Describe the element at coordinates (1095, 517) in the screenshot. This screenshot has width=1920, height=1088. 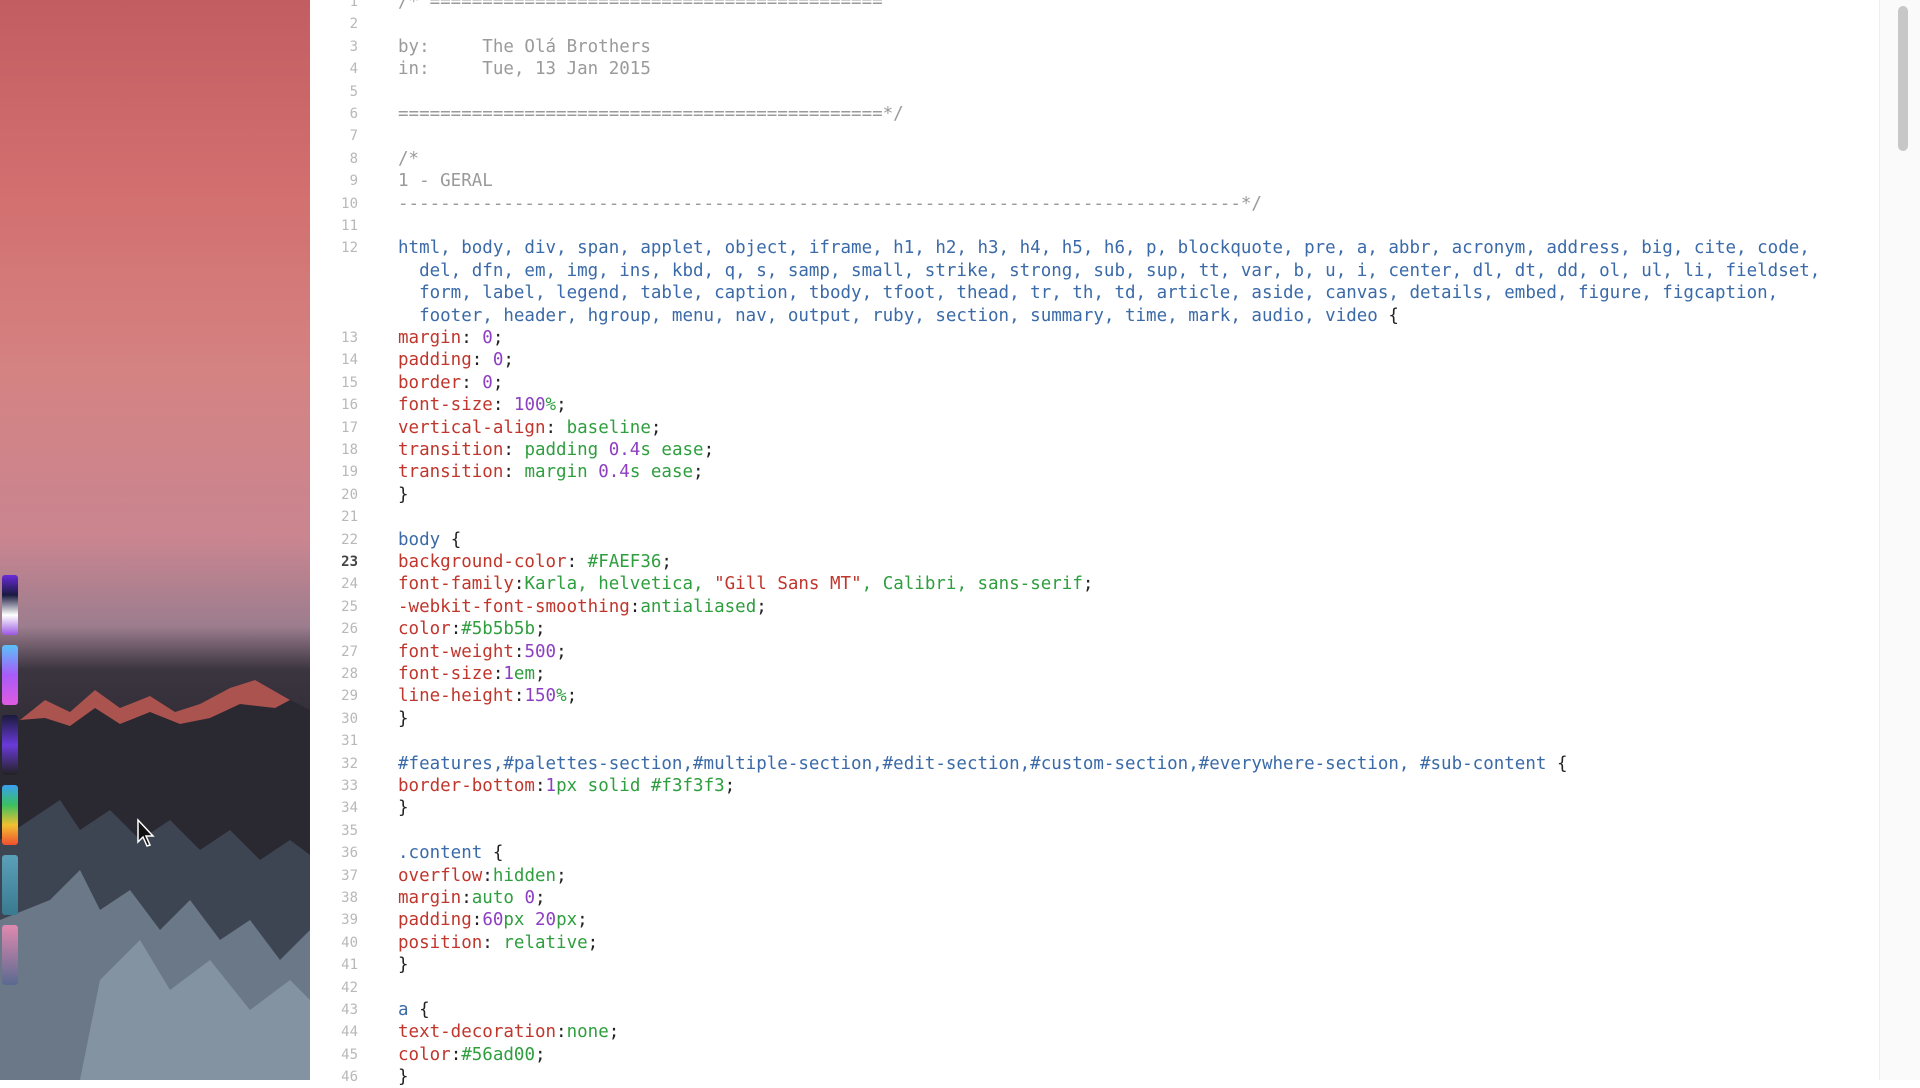
I see `code-line: 21` at that location.